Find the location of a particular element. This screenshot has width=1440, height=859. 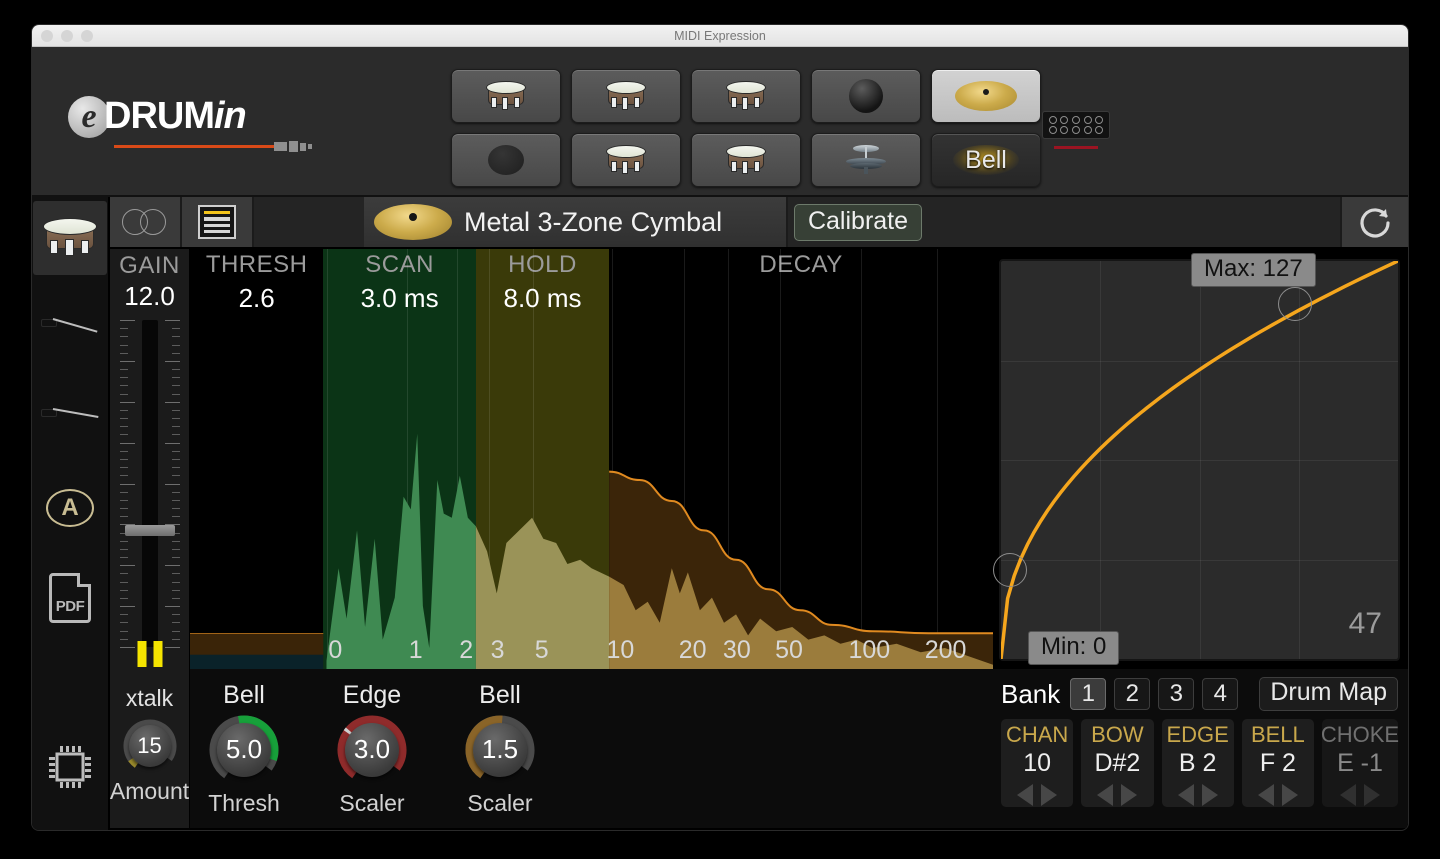

fader-ticks-right is located at coordinates (172, 484).